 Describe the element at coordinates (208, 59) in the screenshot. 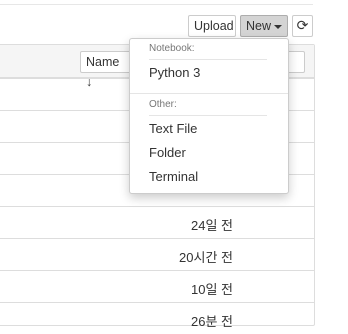

I see `notebook-header-underline` at that location.